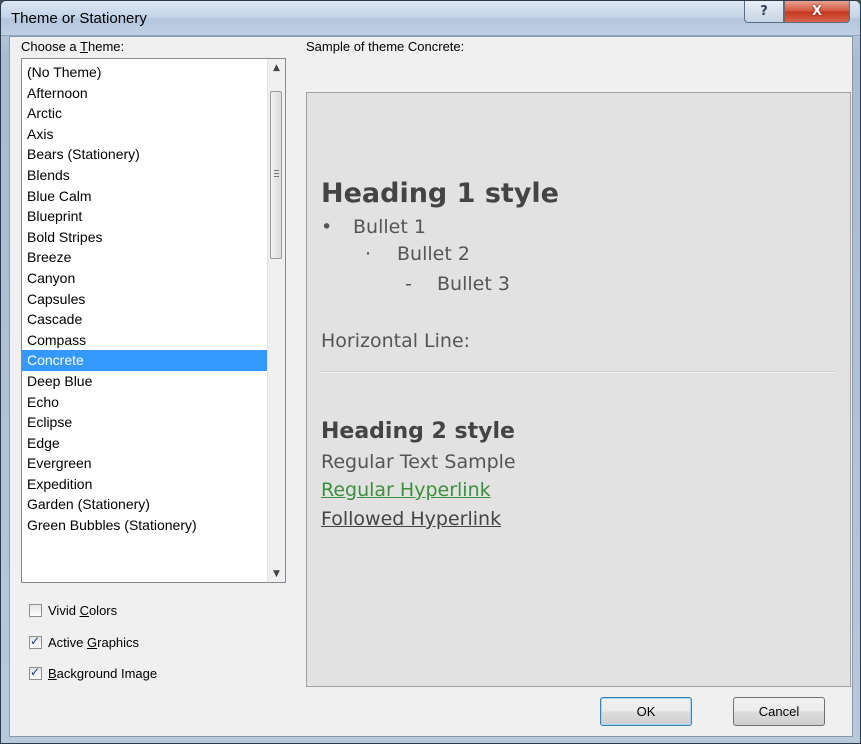 This screenshot has height=744, width=861. I want to click on theme-list-item: Blends, so click(146, 175).